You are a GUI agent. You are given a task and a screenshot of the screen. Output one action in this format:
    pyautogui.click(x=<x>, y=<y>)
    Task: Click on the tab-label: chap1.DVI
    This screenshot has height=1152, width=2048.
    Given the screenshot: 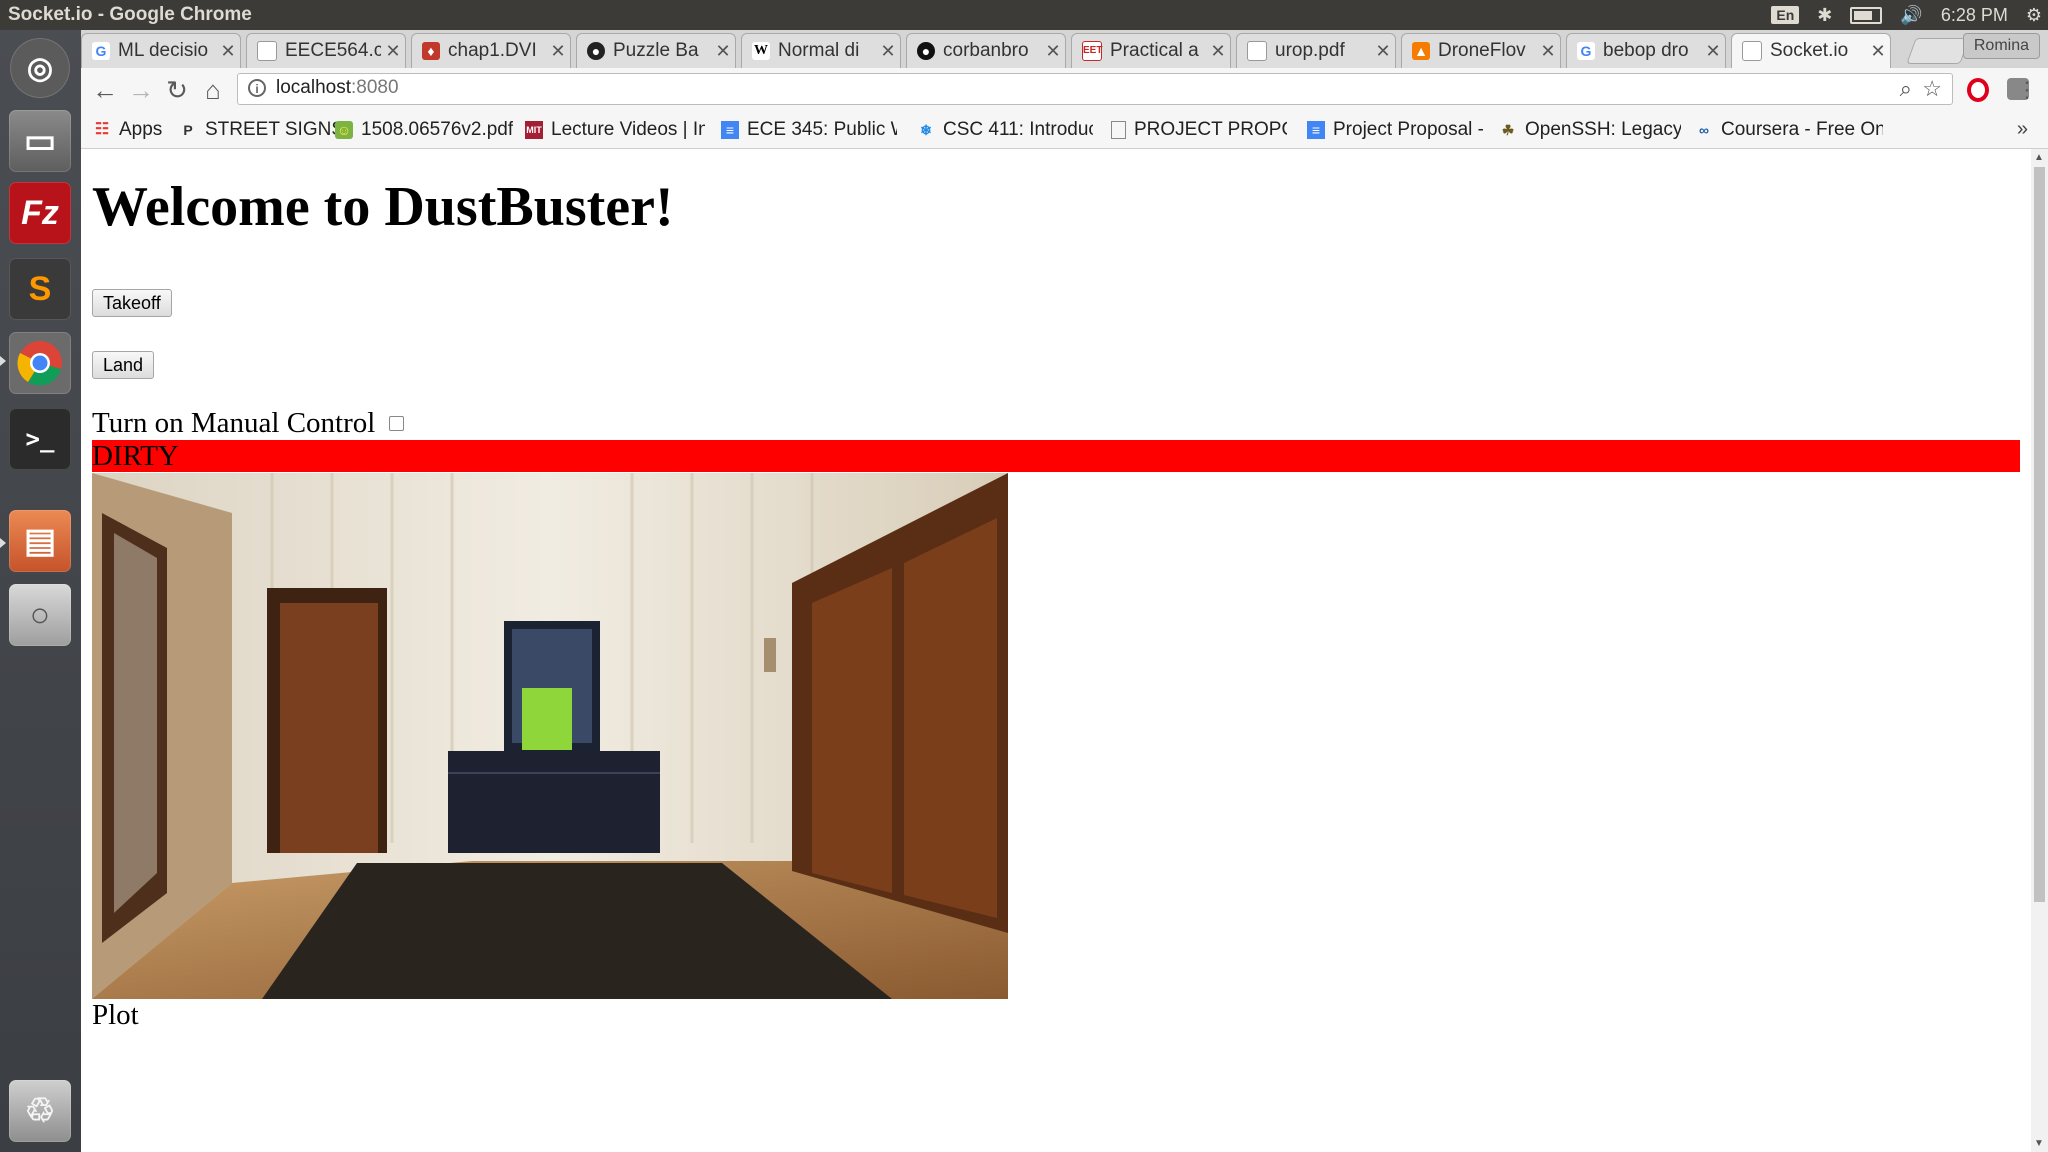 What is the action you would take?
    pyautogui.click(x=492, y=50)
    